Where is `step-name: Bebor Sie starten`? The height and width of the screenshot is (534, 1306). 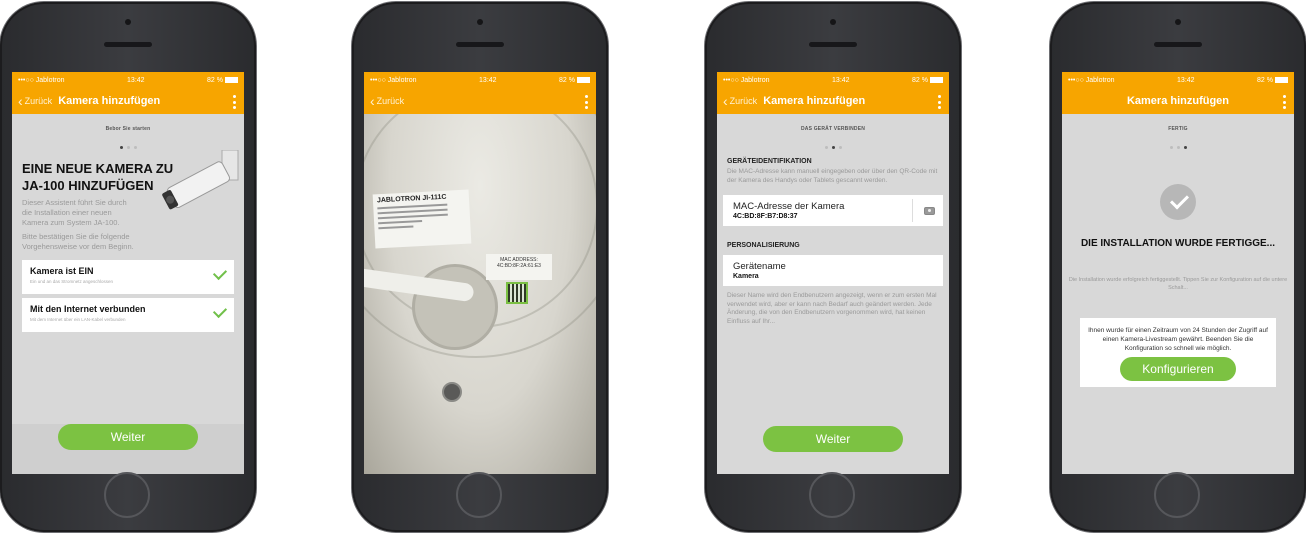 step-name: Bebor Sie starten is located at coordinates (128, 129).